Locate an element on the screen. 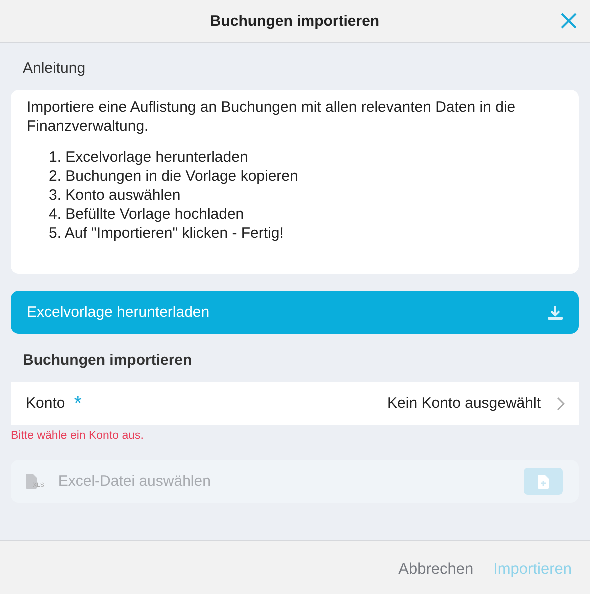 This screenshot has height=594, width=590. account-selector: Konto * Kein Konto ausgewählt is located at coordinates (295, 403).